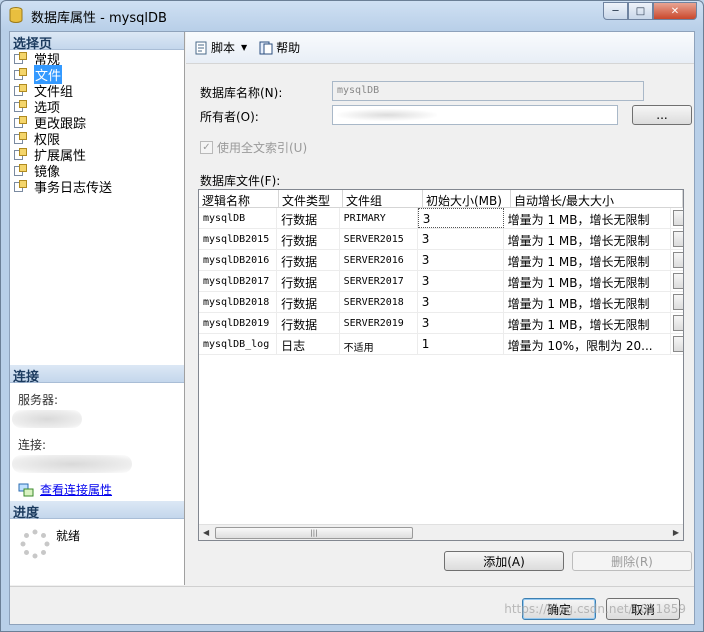 Image resolution: width=704 pixels, height=632 pixels. Describe the element at coordinates (99, 18) in the screenshot. I see `window-title: 数据库属性 - mysqlDB` at that location.